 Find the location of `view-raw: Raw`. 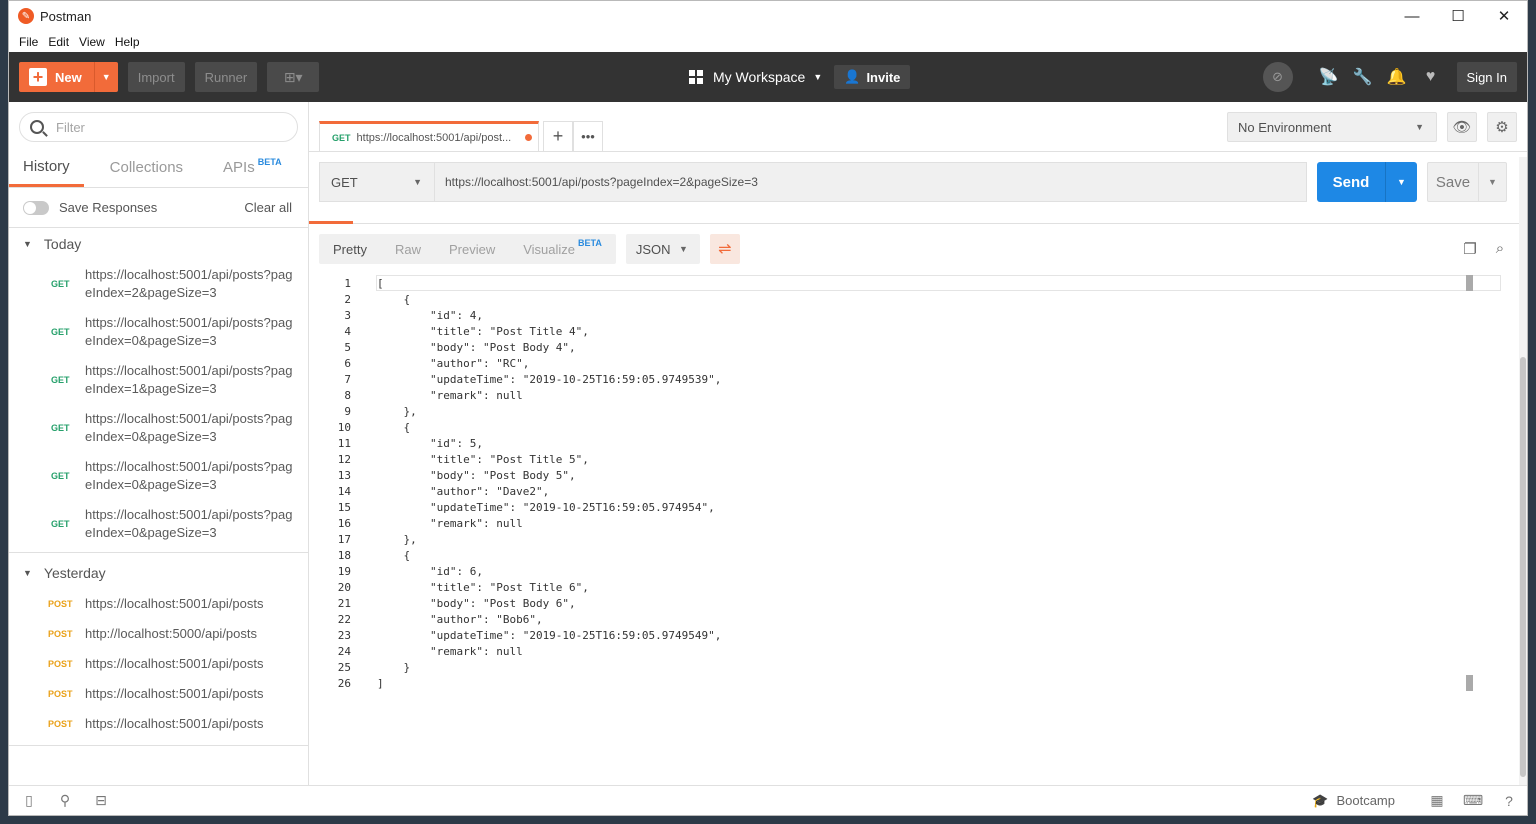

view-raw: Raw is located at coordinates (408, 249).